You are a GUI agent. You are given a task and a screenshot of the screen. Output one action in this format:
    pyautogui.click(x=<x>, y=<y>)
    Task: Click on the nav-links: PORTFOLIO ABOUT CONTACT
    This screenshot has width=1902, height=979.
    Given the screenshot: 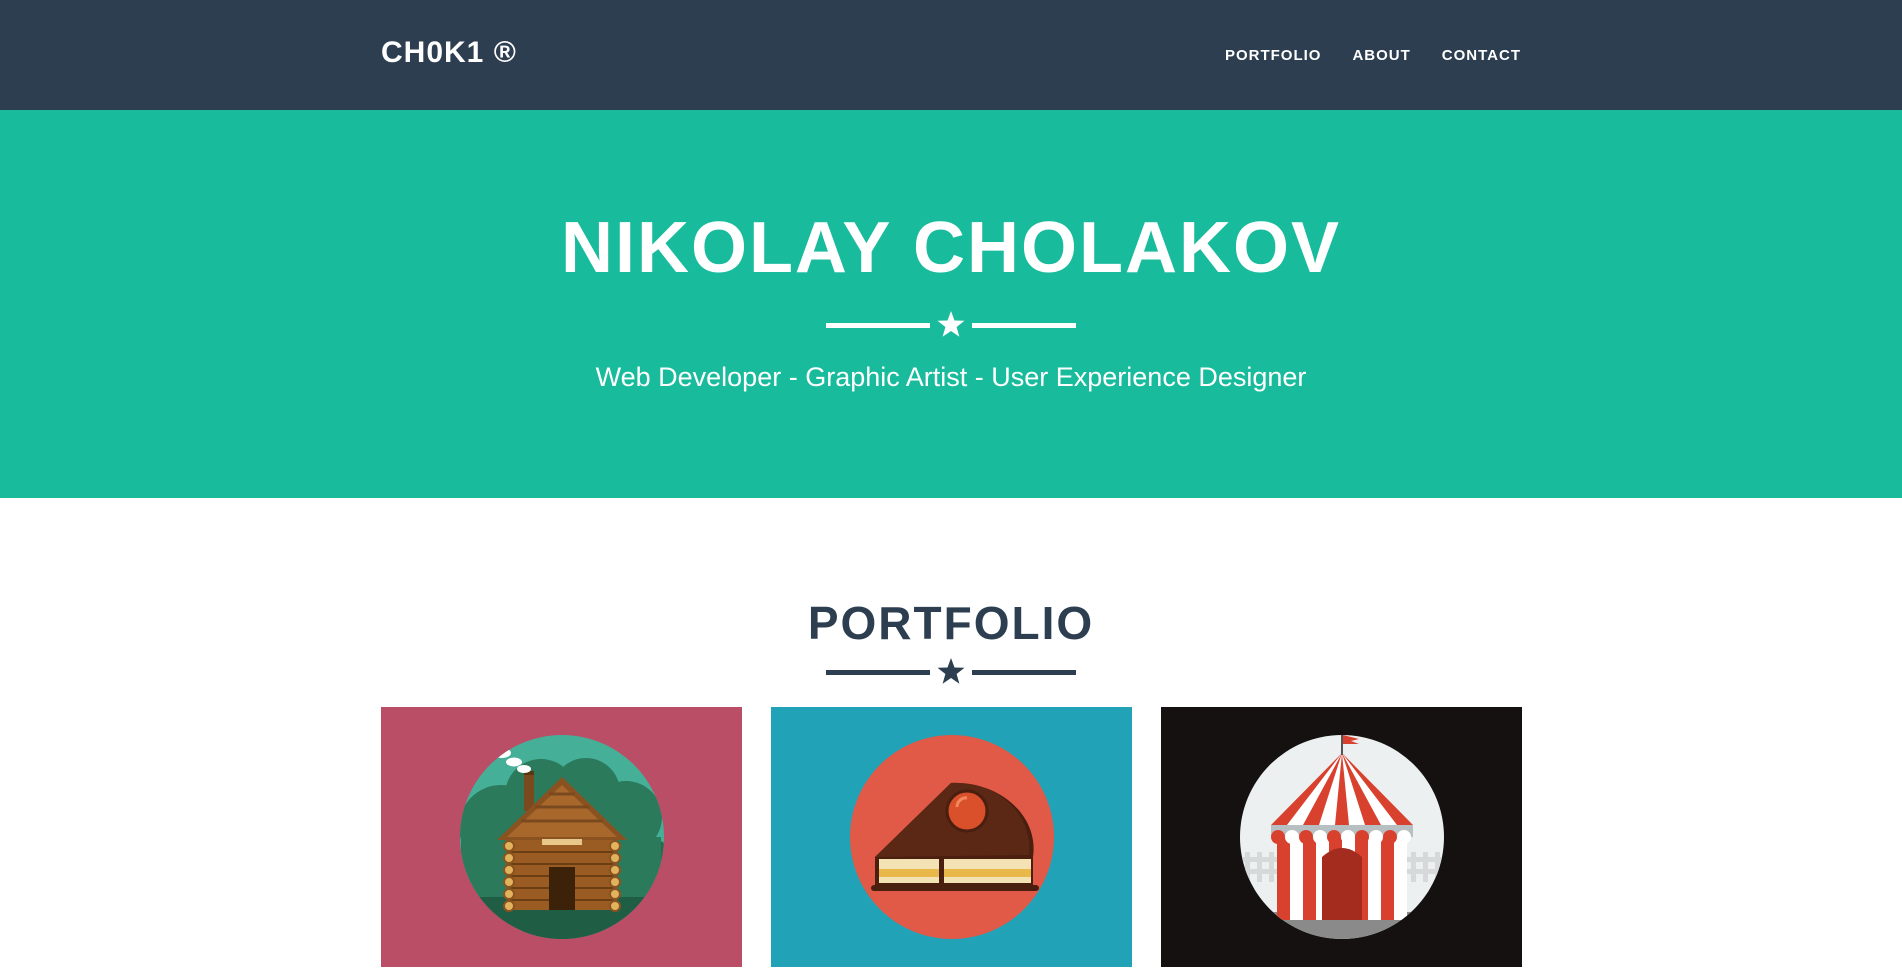 What is the action you would take?
    pyautogui.click(x=1373, y=55)
    